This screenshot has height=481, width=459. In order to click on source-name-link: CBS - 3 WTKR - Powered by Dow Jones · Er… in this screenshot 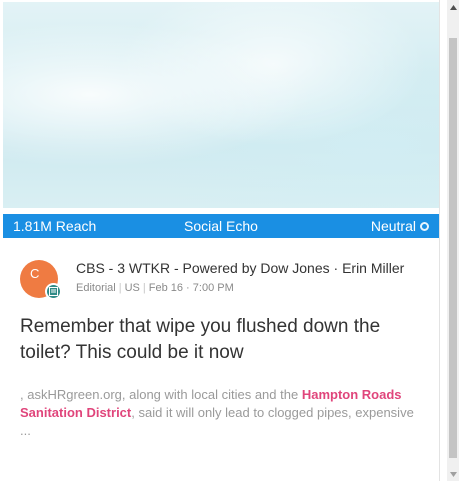, I will do `click(255, 268)`.